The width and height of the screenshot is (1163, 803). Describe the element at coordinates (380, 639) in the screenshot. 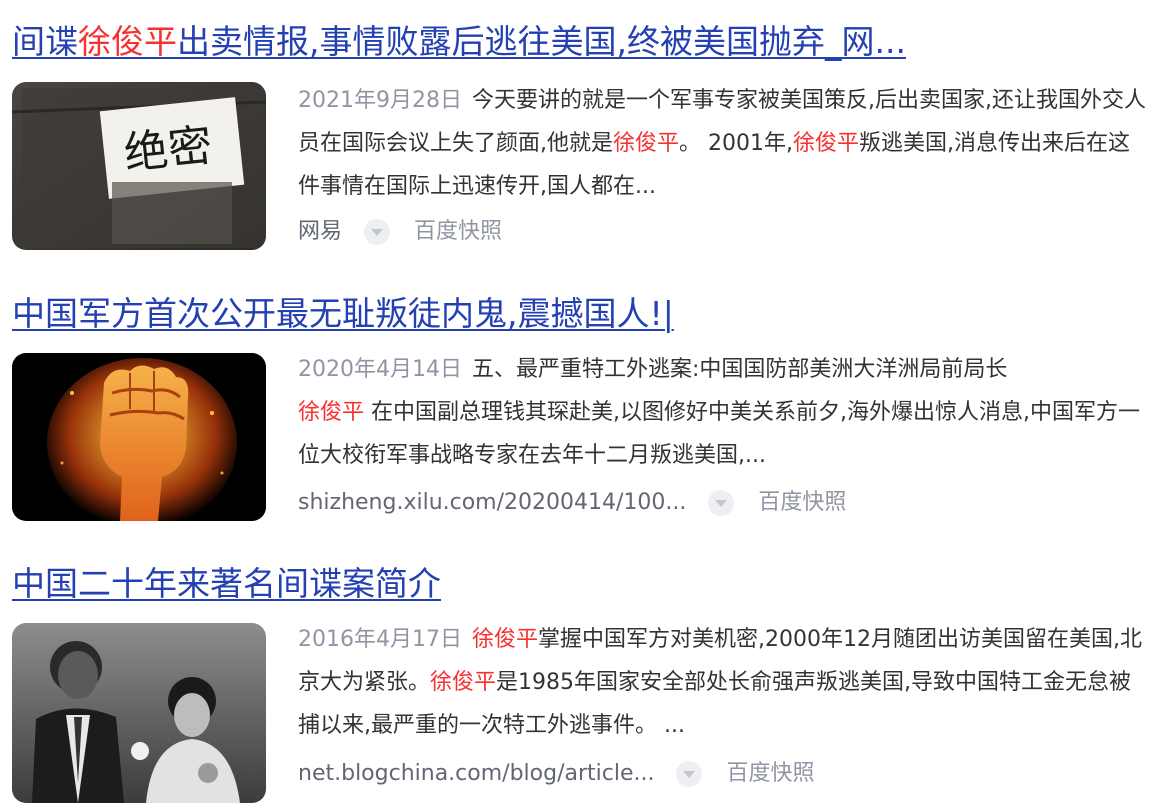

I see `result-date: 2016年4月17日` at that location.